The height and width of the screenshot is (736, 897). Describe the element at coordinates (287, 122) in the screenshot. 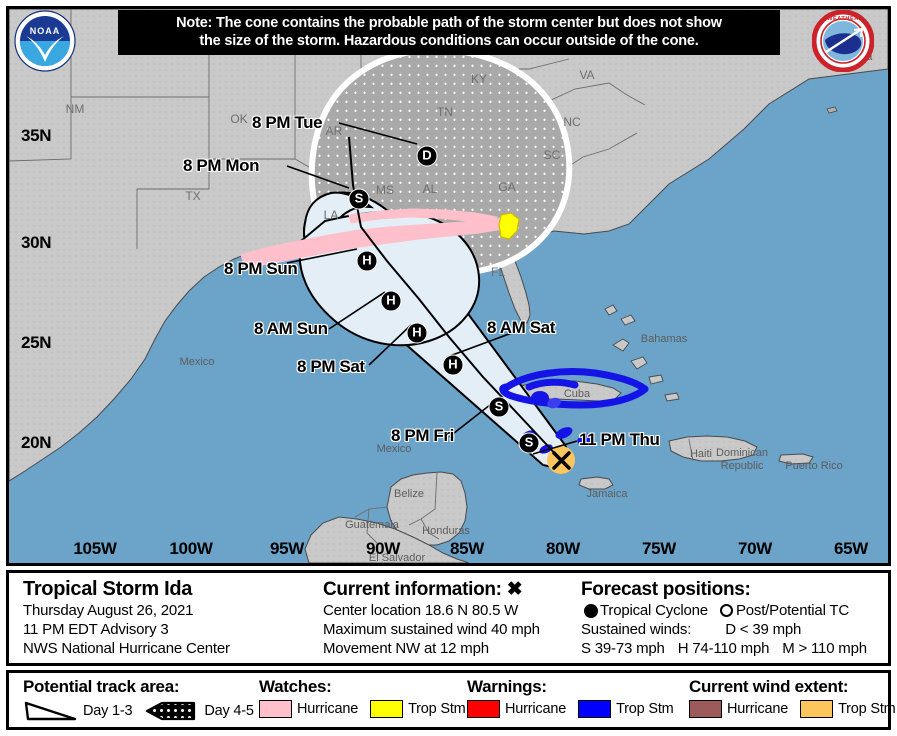

I see `forecast-label-8pm-tue: 8 PM Tue` at that location.